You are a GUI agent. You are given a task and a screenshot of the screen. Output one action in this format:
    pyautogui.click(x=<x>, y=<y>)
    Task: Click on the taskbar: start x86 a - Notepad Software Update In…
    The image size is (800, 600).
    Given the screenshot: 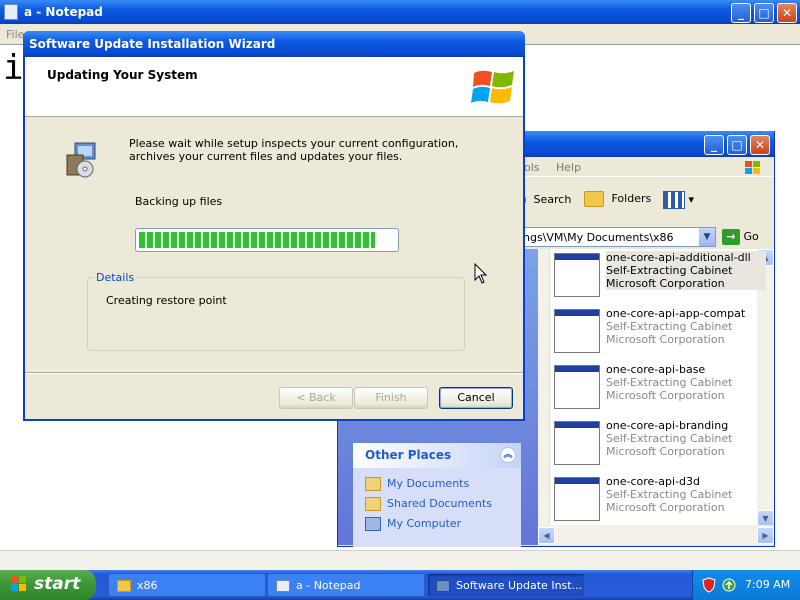 What is the action you would take?
    pyautogui.click(x=400, y=585)
    